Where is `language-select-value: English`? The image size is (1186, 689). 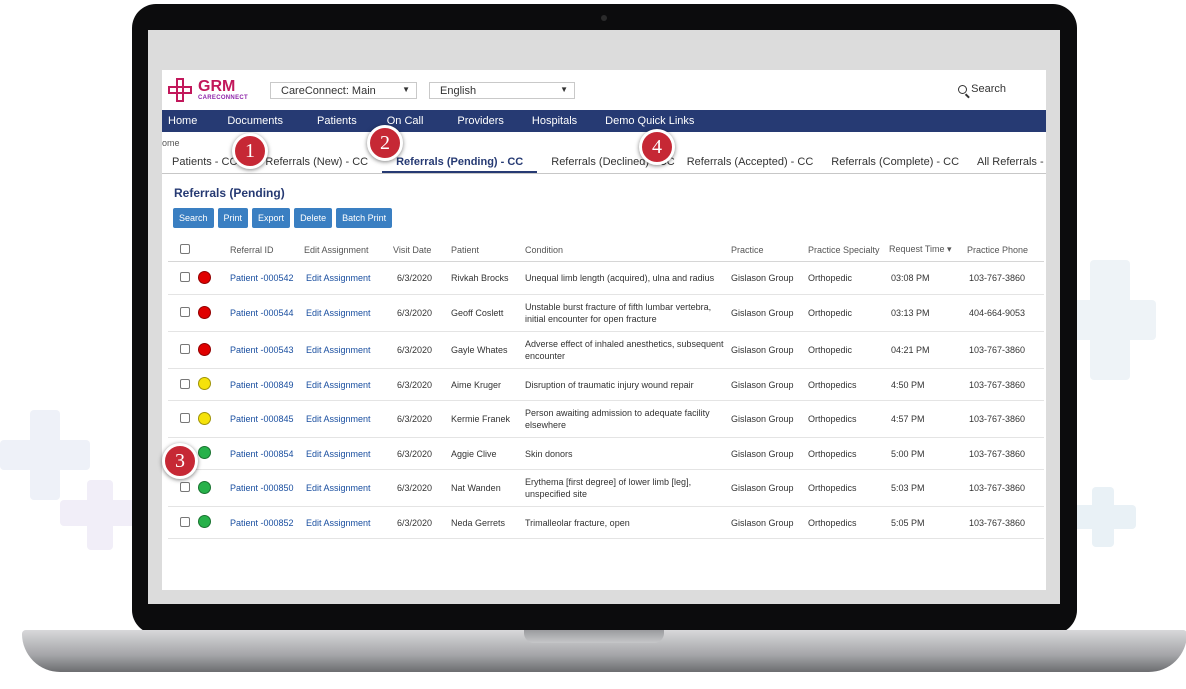
language-select-value: English is located at coordinates (458, 91).